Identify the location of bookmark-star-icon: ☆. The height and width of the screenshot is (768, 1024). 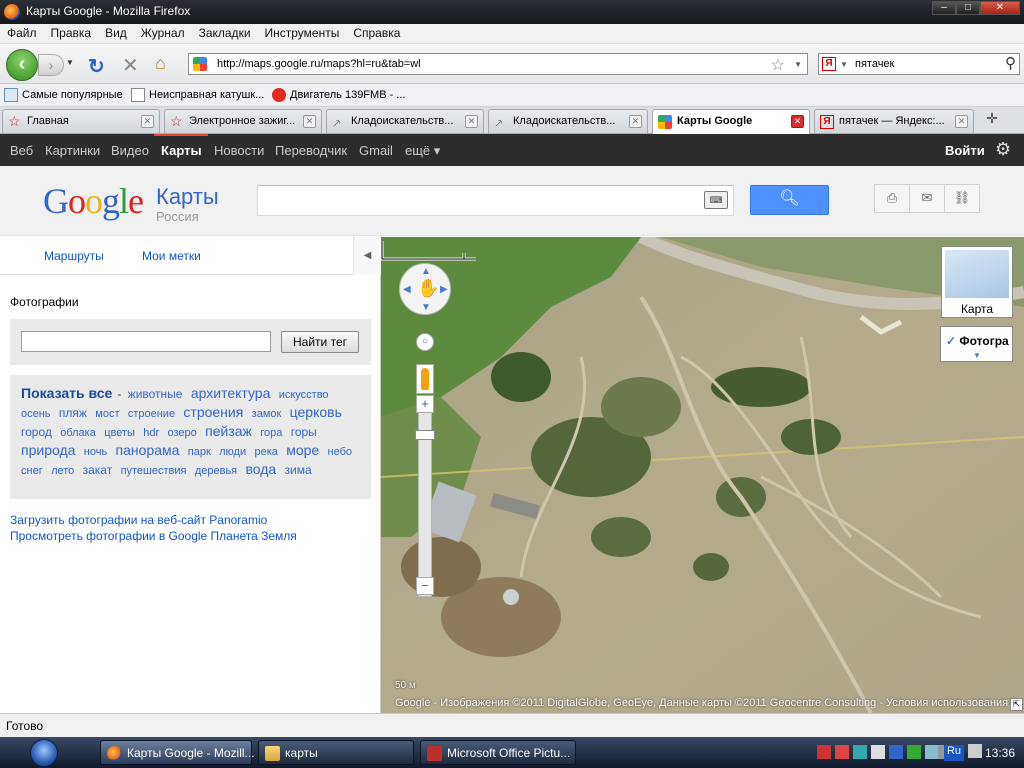
(778, 65).